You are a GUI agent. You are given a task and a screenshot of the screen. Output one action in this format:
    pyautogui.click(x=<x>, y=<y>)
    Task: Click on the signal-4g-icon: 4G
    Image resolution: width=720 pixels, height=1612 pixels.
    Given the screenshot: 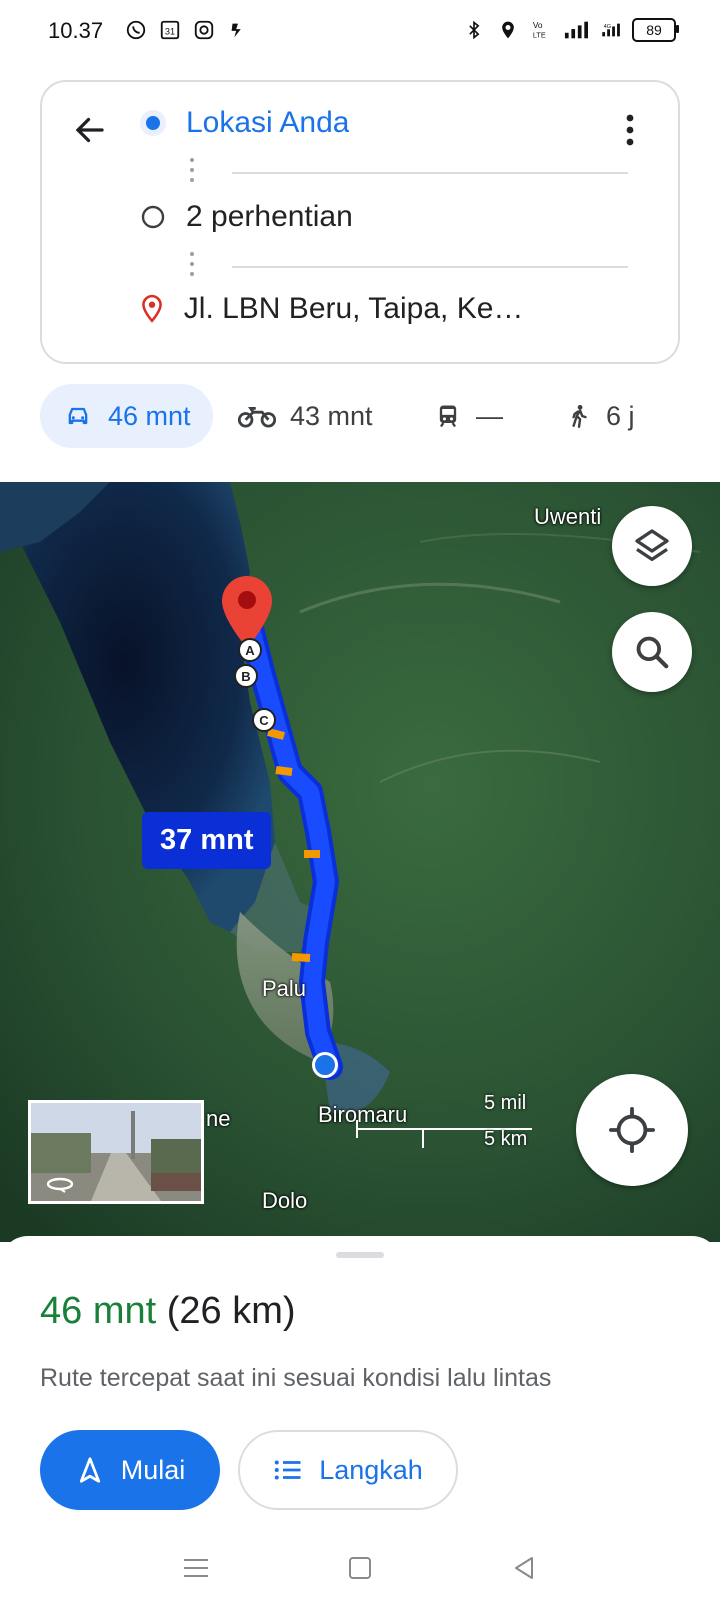 What is the action you would take?
    pyautogui.click(x=610, y=30)
    